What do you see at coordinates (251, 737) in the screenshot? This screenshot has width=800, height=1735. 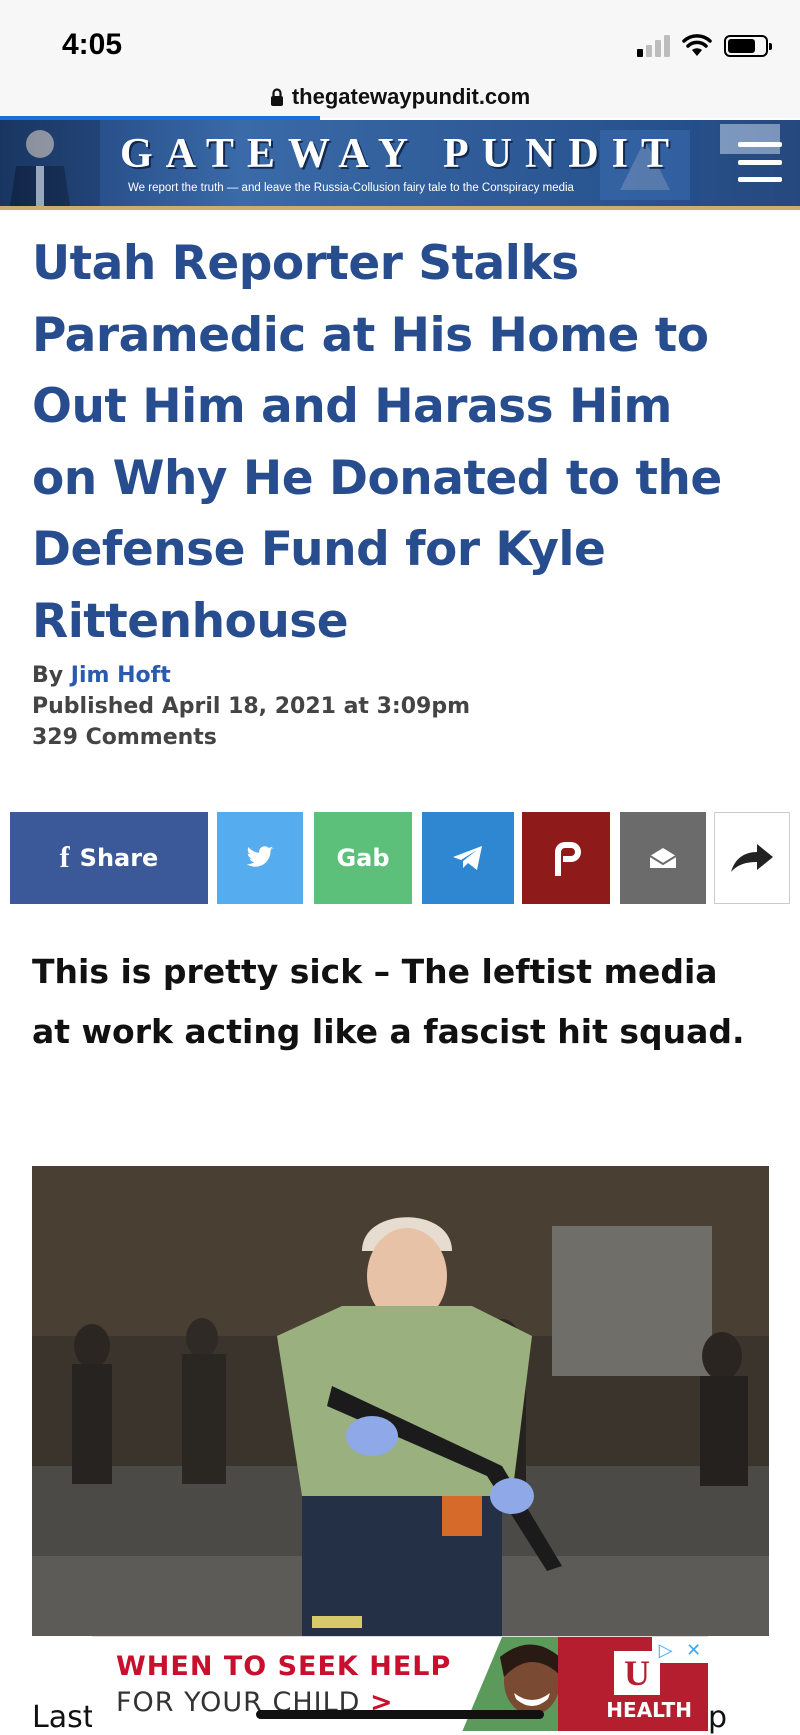 I see `comments-count: 329 Comments` at bounding box center [251, 737].